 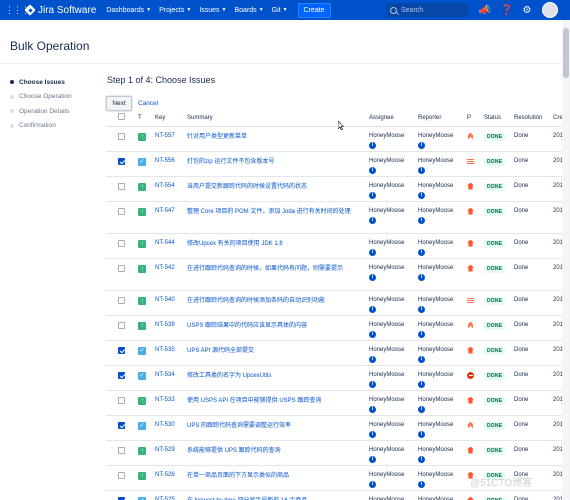 I want to click on issue-summary-link: 打包的zip 运行文件不包含版本号, so click(x=230, y=162).